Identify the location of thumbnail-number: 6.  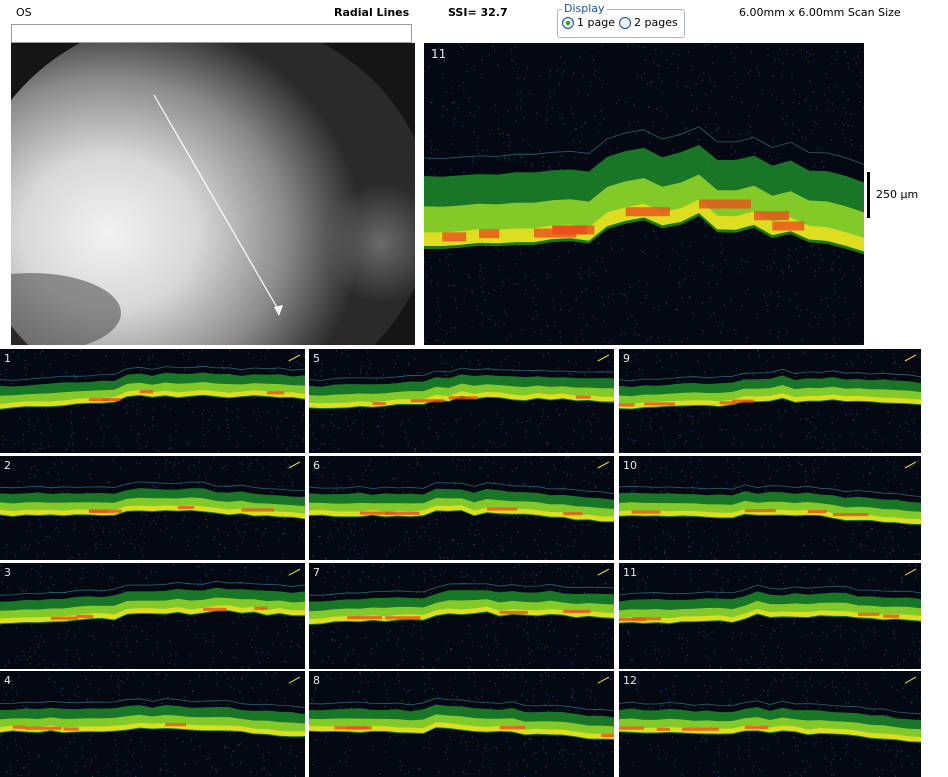
(316, 465).